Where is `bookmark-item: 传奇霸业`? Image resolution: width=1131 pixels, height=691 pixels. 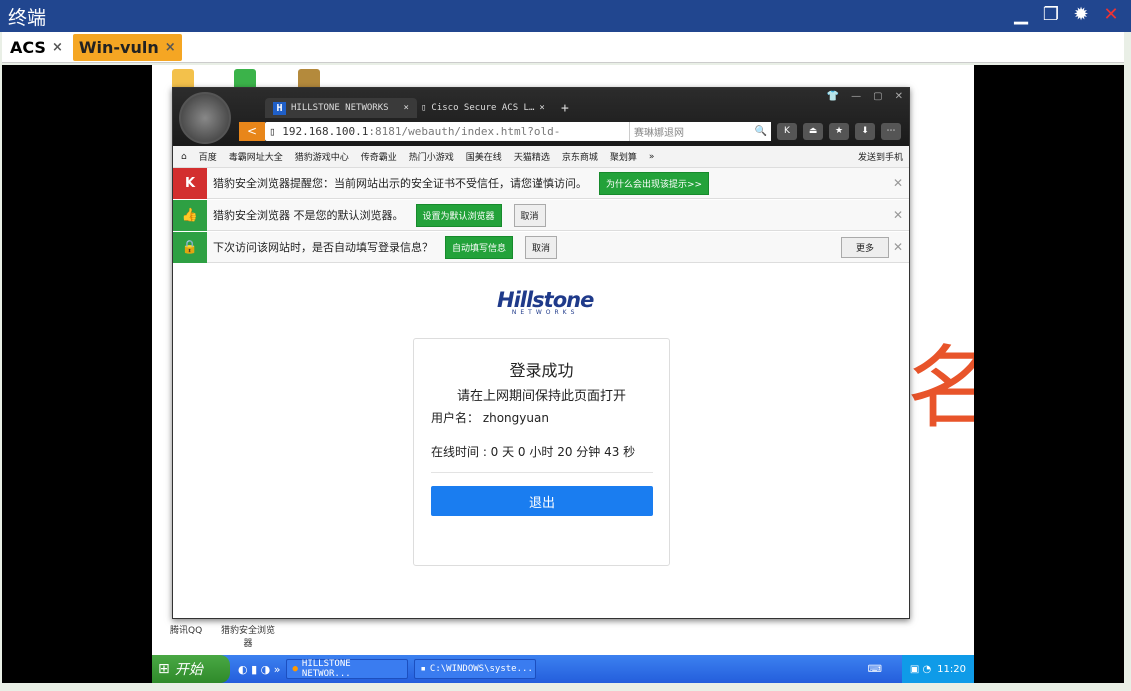
bookmark-item: 传奇霸业 is located at coordinates (379, 156).